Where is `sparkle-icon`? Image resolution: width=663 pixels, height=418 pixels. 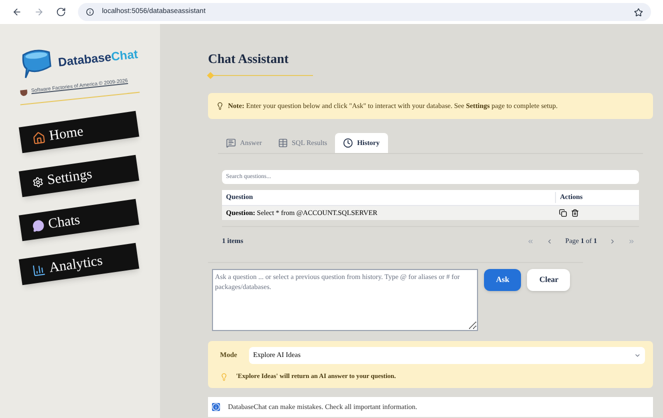 sparkle-icon is located at coordinates (210, 76).